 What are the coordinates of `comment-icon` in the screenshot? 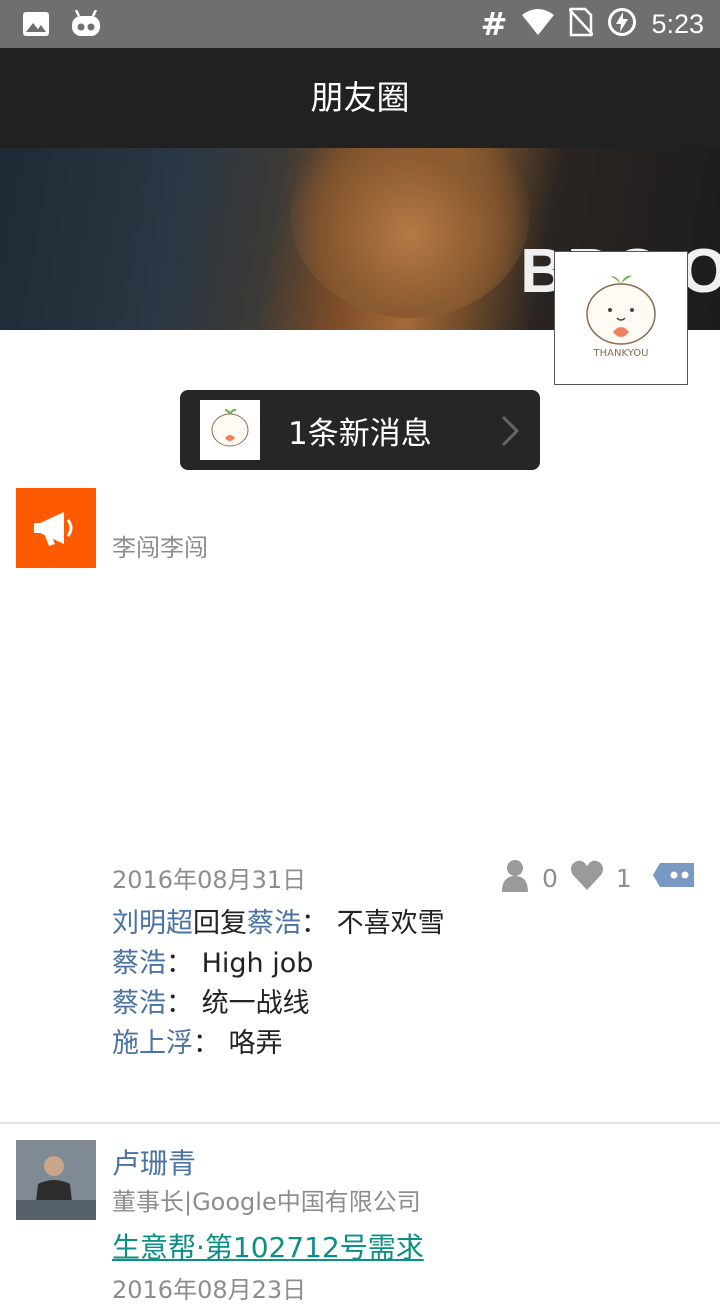 It's located at (674, 878).